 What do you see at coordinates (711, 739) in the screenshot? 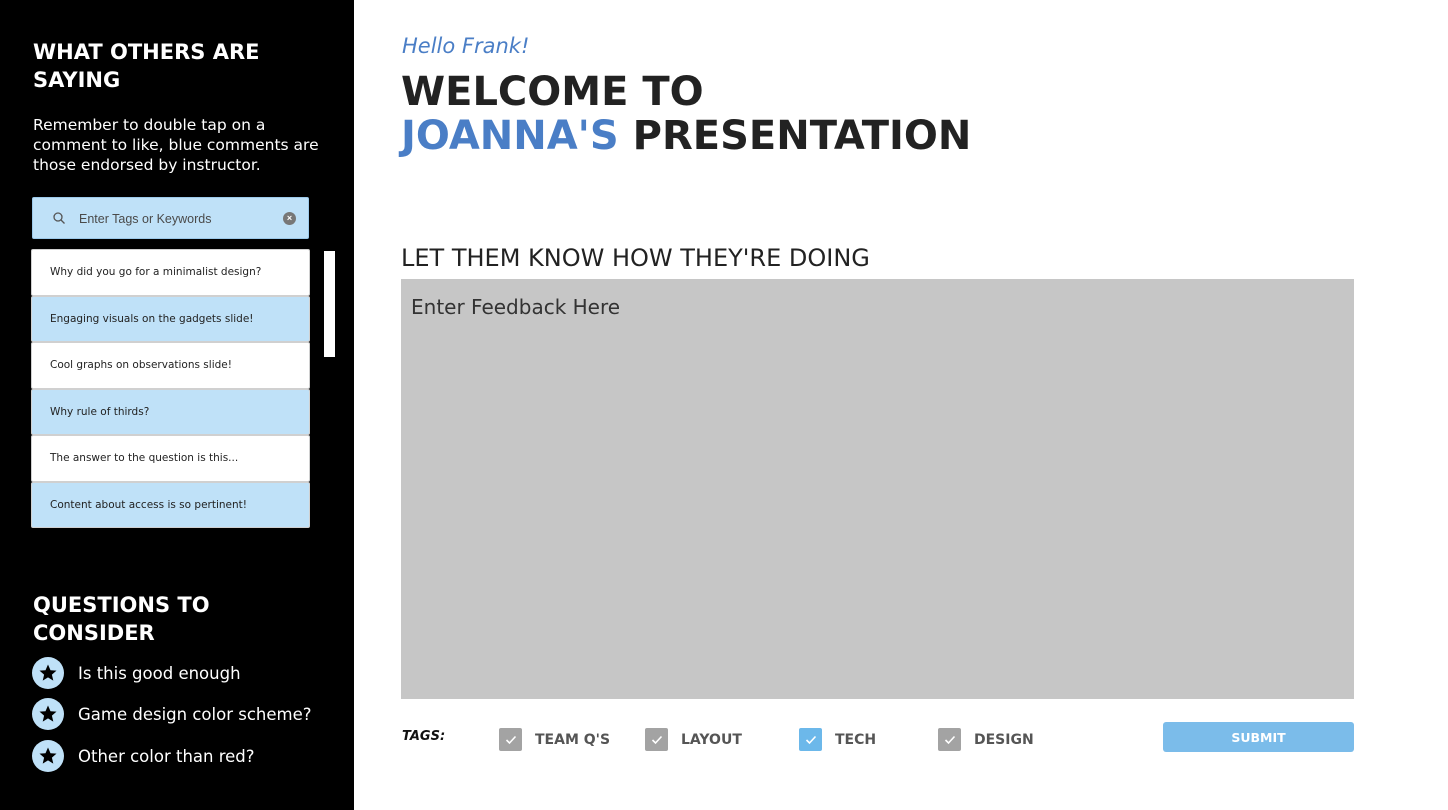
I see `tag-label: LAYOUT` at bounding box center [711, 739].